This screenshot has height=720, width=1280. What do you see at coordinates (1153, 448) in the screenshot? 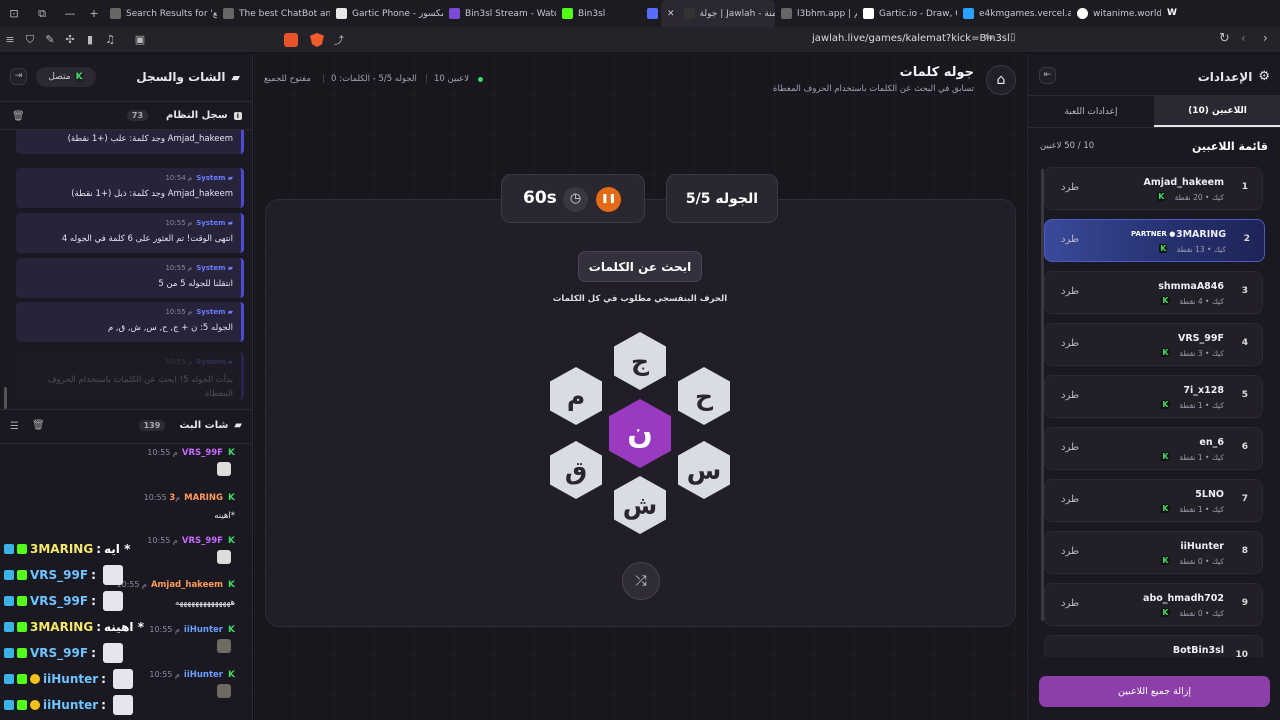
I see `player-row: 6 en_6 كيك • 1 نقطة K طرد` at bounding box center [1153, 448].